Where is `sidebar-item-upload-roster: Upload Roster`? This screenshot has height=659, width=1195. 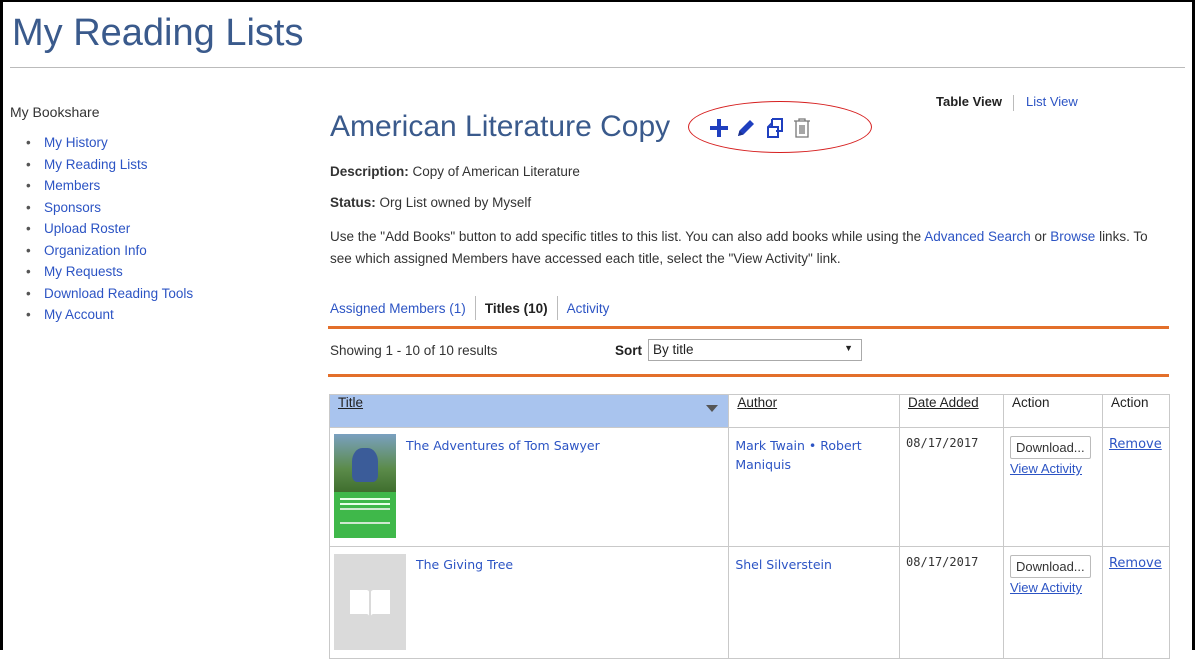
sidebar-item-upload-roster: Upload Roster is located at coordinates (168, 229).